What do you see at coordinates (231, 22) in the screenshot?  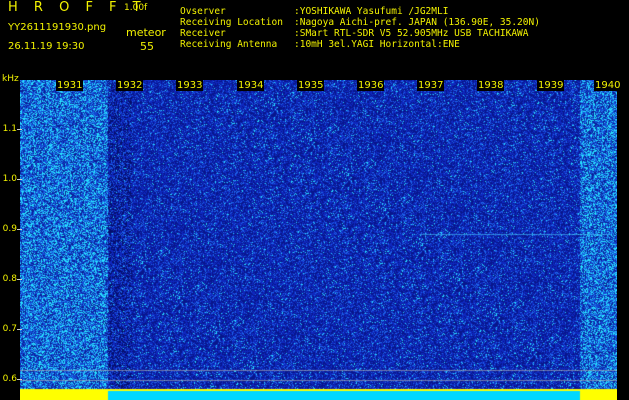 I see `info-label: Receiving Location` at bounding box center [231, 22].